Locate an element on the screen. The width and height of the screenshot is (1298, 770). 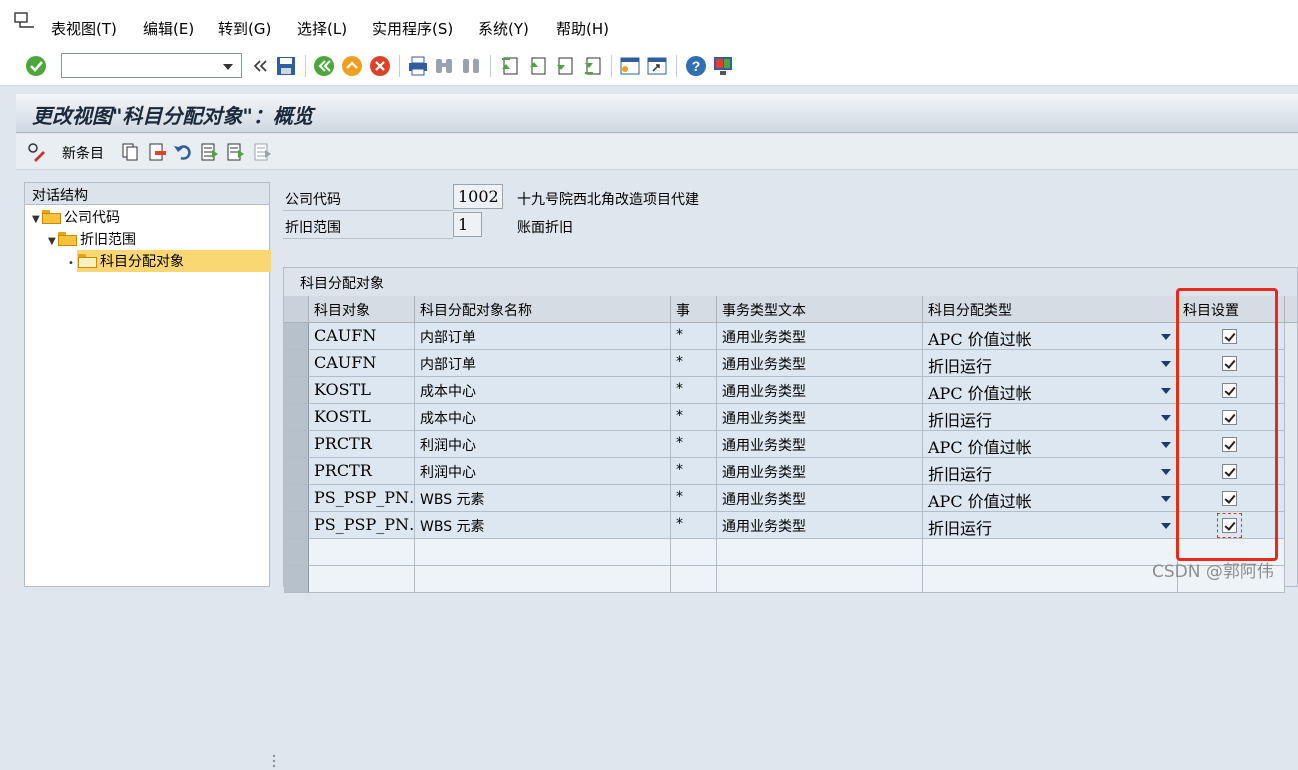
first-page-icon is located at coordinates (510, 66).